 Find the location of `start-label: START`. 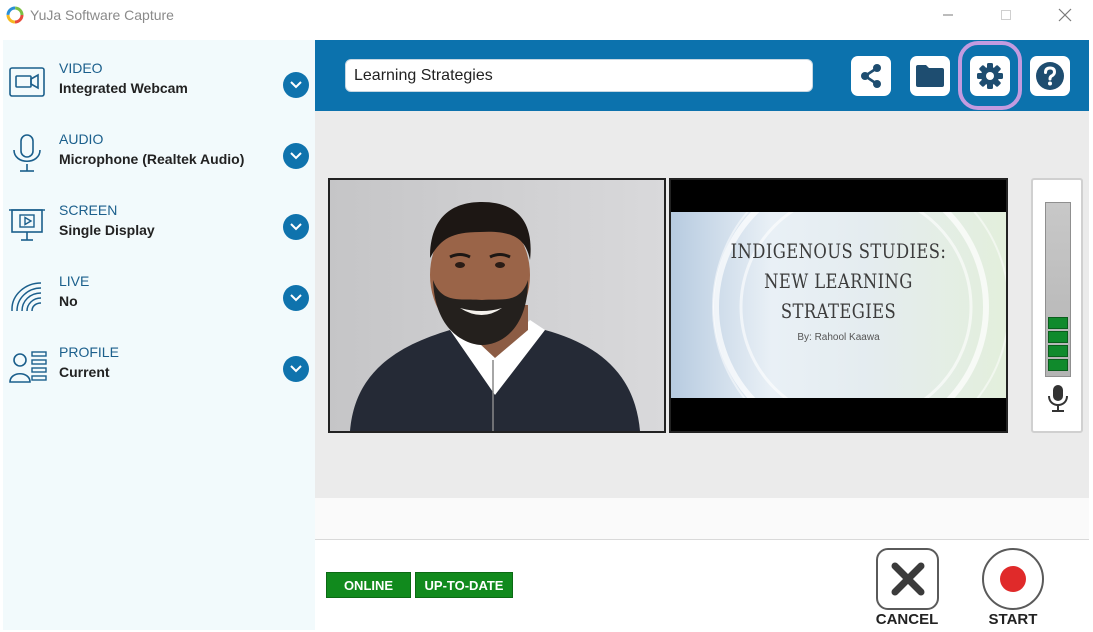

start-label: START is located at coordinates (1013, 619).